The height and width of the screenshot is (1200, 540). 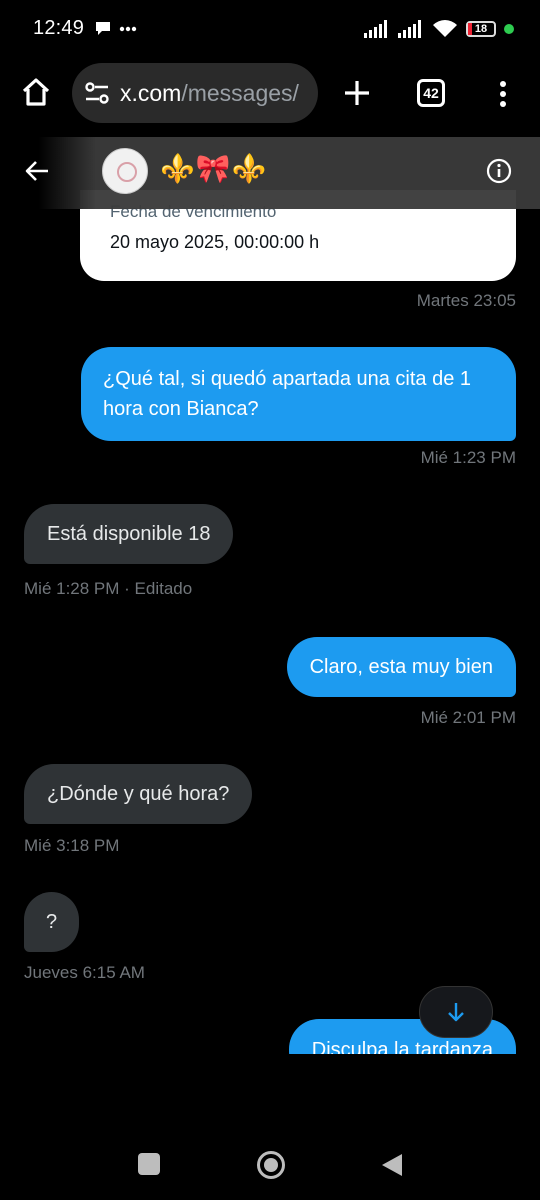 I want to click on back-nav-button, so click(x=392, y=1167).